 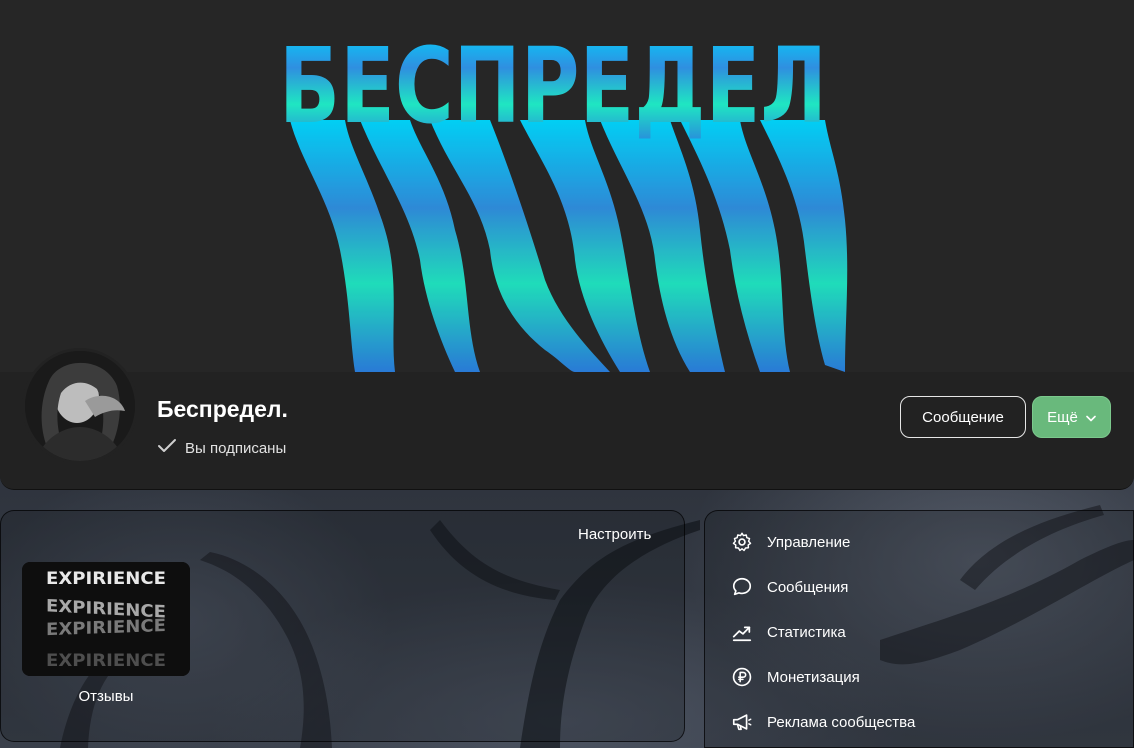 I want to click on menu-item-statistics: Статистика, so click(x=788, y=632).